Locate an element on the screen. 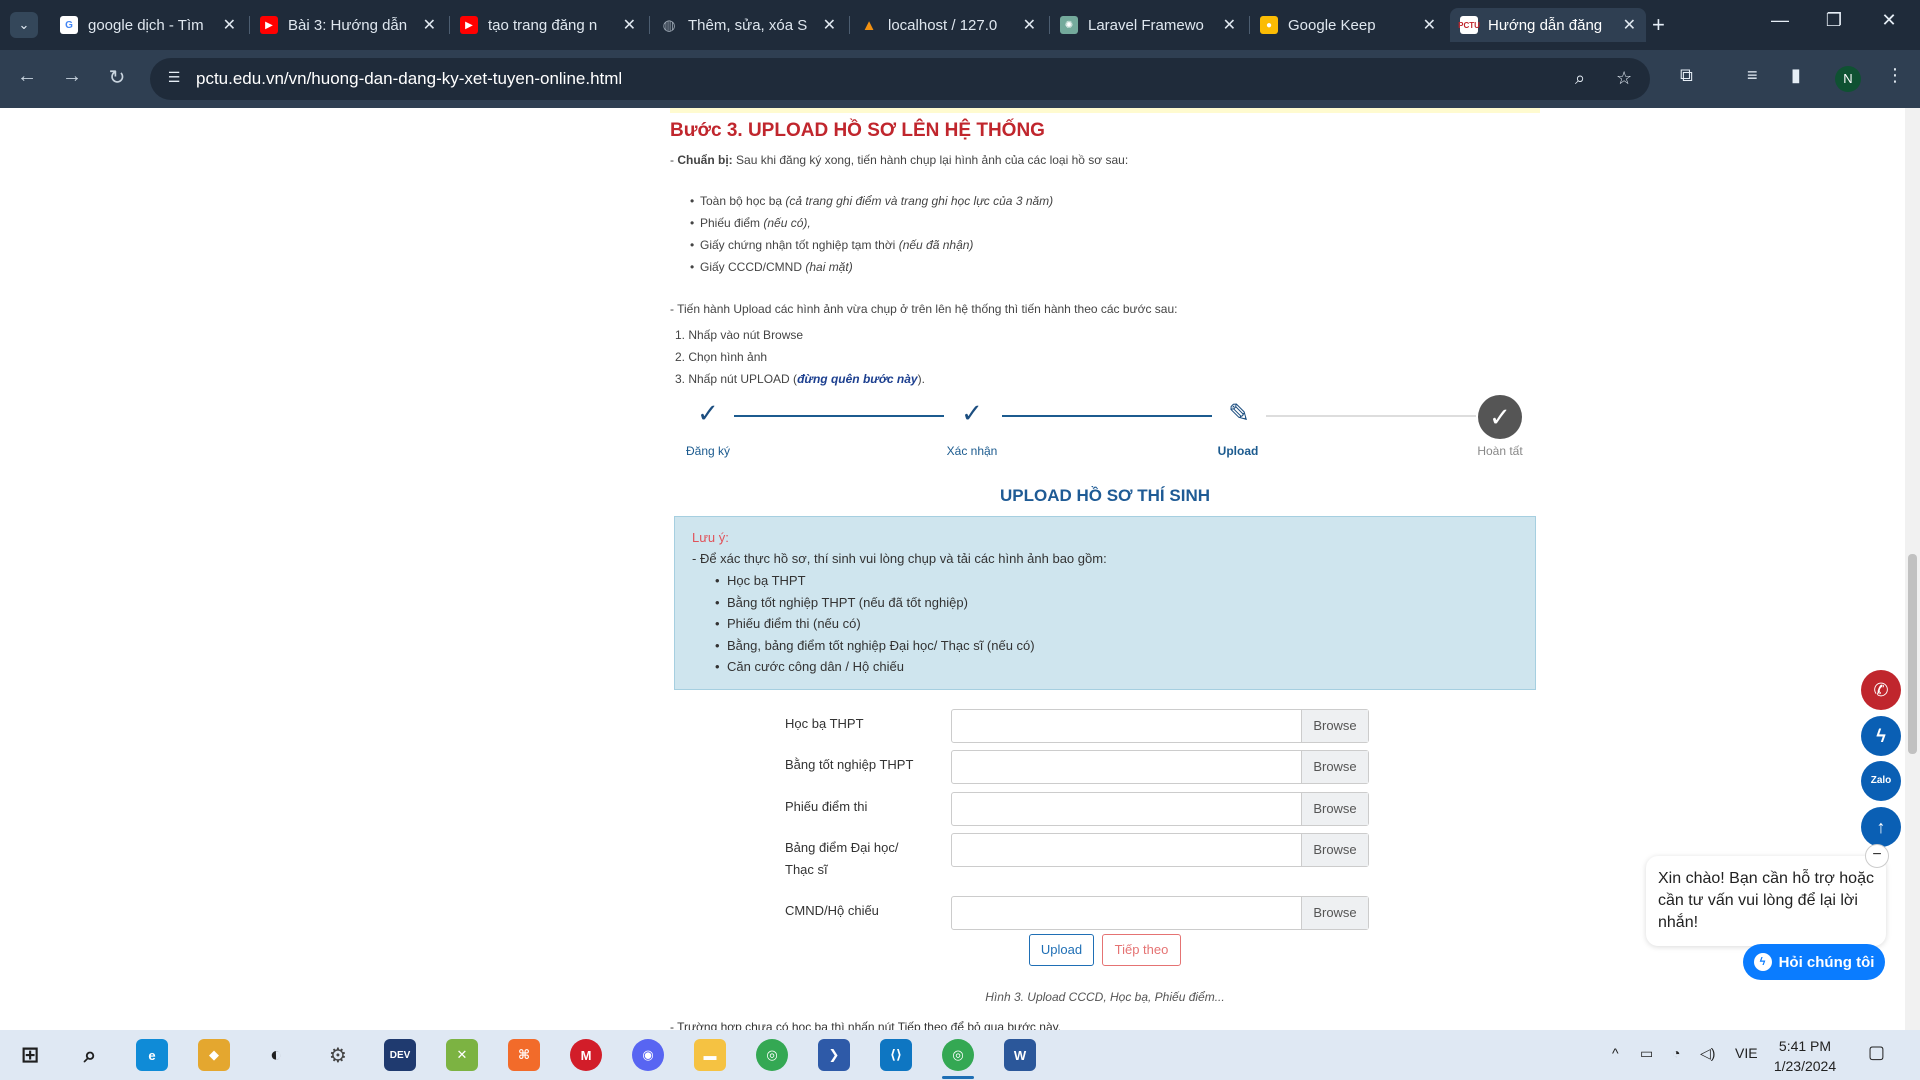 Image resolution: width=1920 pixels, height=1080 pixels. profile-avatar: N is located at coordinates (1848, 79).